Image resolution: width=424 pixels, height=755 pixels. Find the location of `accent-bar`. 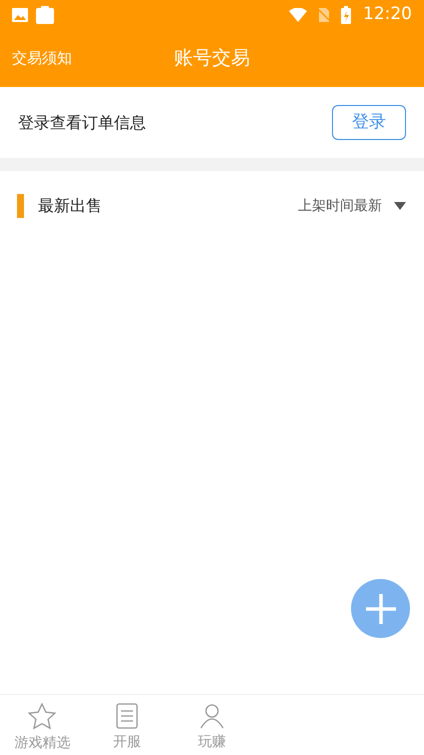

accent-bar is located at coordinates (20, 206).